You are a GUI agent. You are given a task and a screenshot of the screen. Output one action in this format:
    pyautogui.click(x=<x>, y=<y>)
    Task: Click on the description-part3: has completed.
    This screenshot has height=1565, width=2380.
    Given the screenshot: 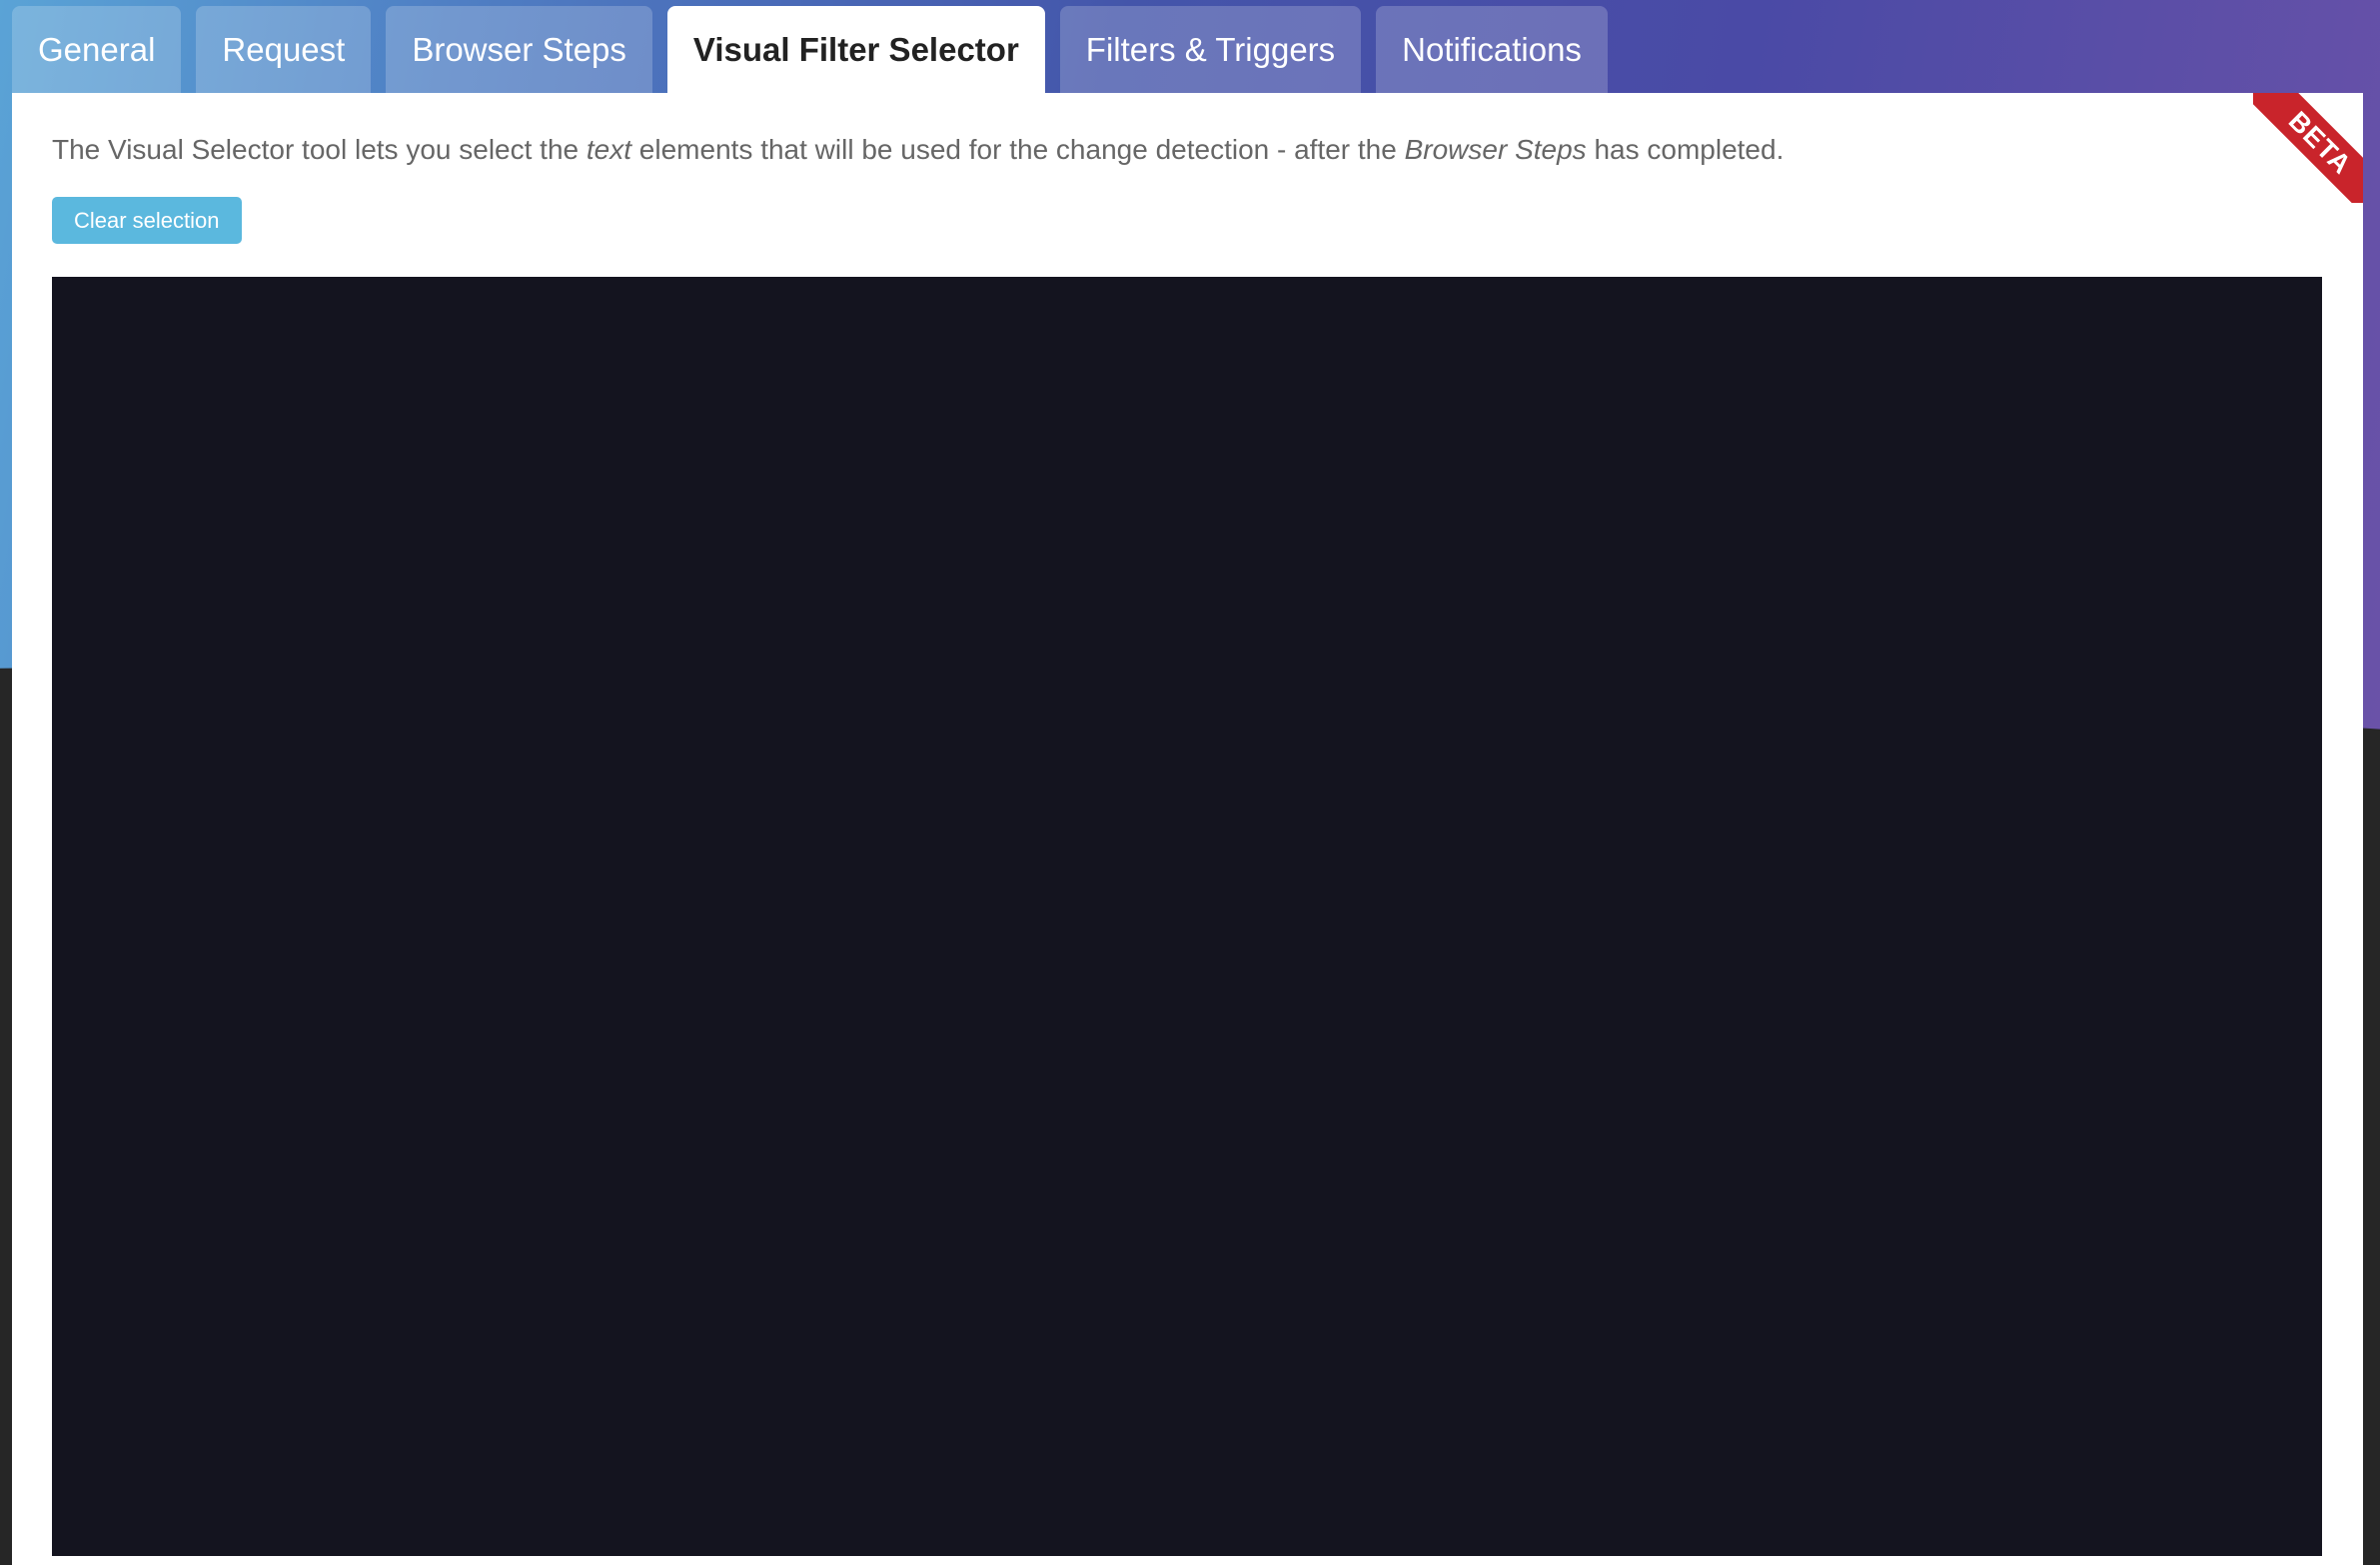 What is the action you would take?
    pyautogui.click(x=1685, y=149)
    